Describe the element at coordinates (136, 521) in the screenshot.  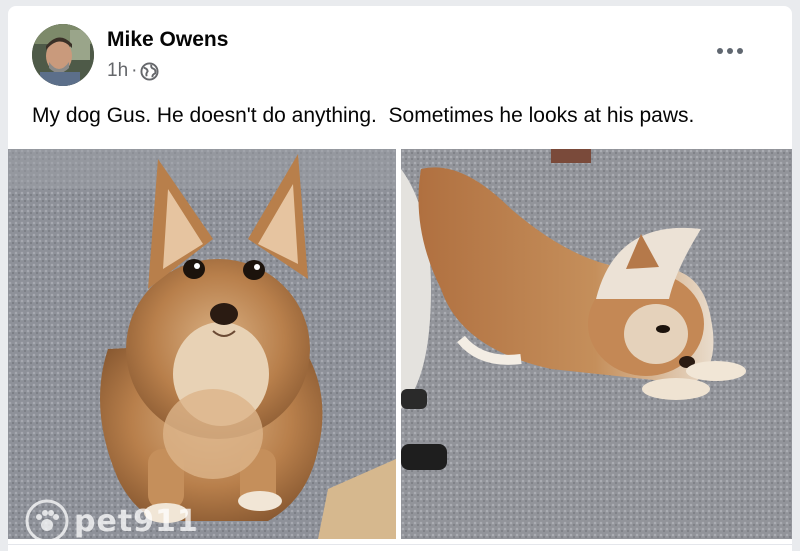
I see `watermark-text: pet911` at that location.